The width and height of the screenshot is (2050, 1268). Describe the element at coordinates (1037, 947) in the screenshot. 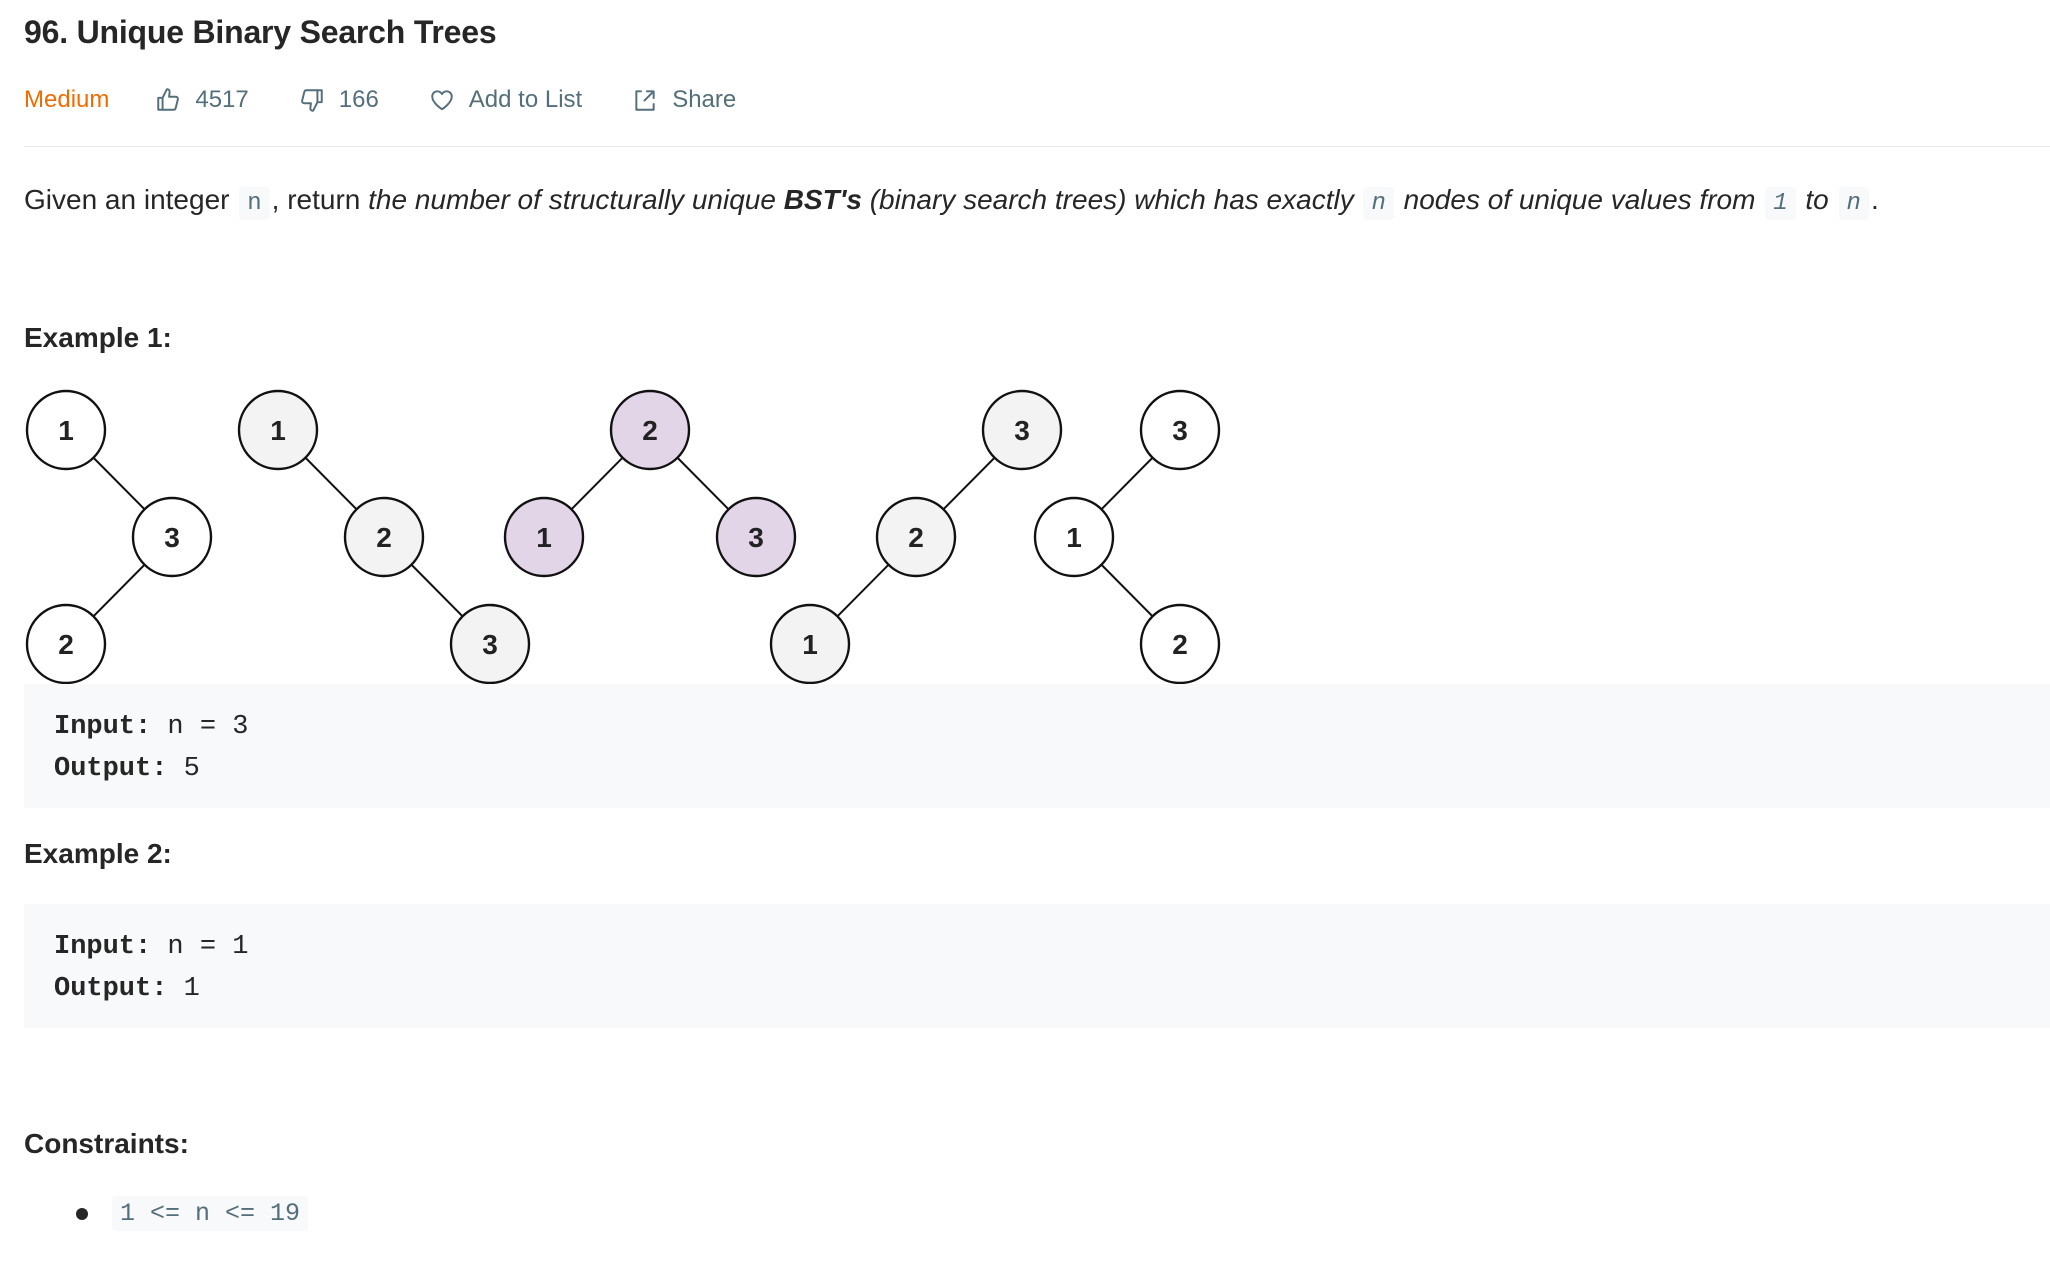

I see `example-2-input-line: Input: n = 1` at that location.